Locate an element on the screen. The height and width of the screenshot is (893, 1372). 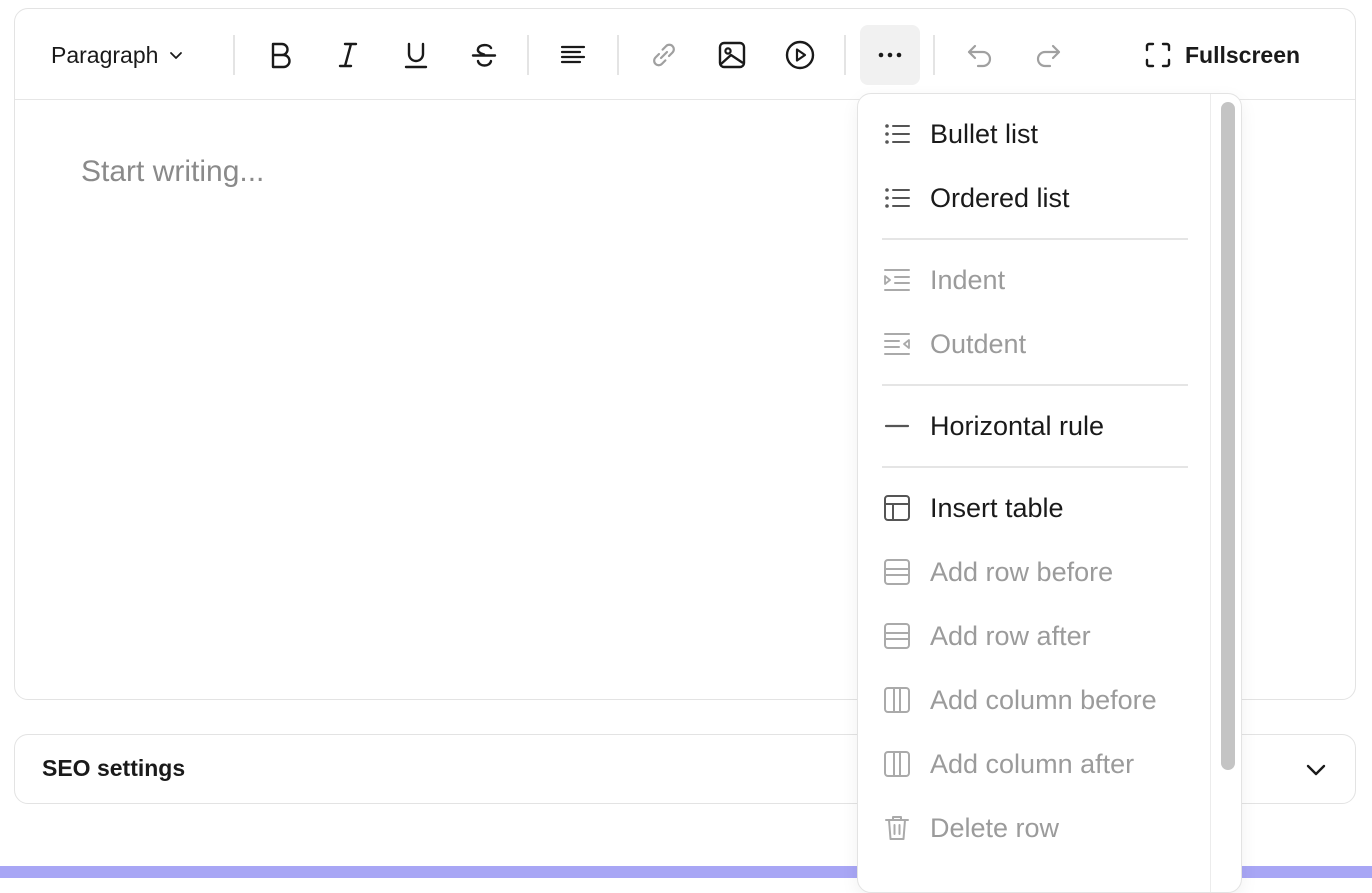
undo-icon is located at coordinates (980, 55).